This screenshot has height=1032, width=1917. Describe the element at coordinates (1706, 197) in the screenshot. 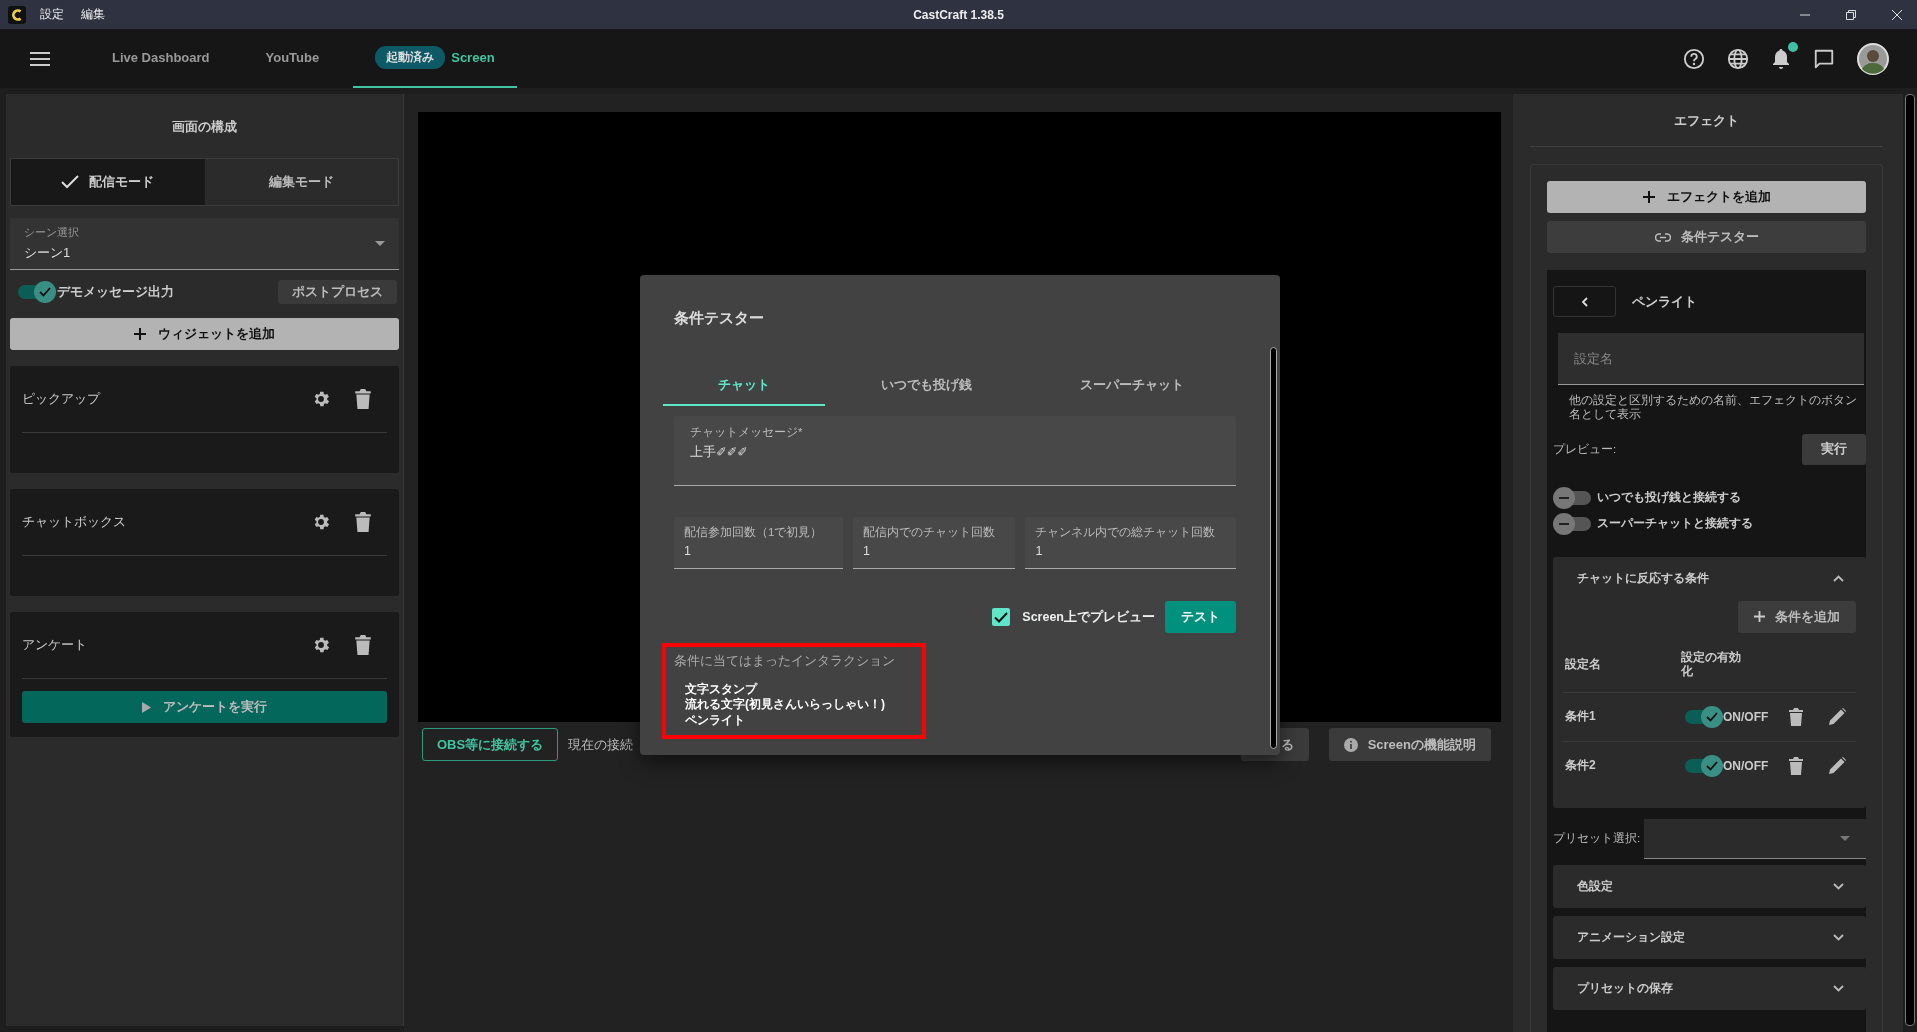

I see `add-effect-button: エフェクトを追加` at that location.